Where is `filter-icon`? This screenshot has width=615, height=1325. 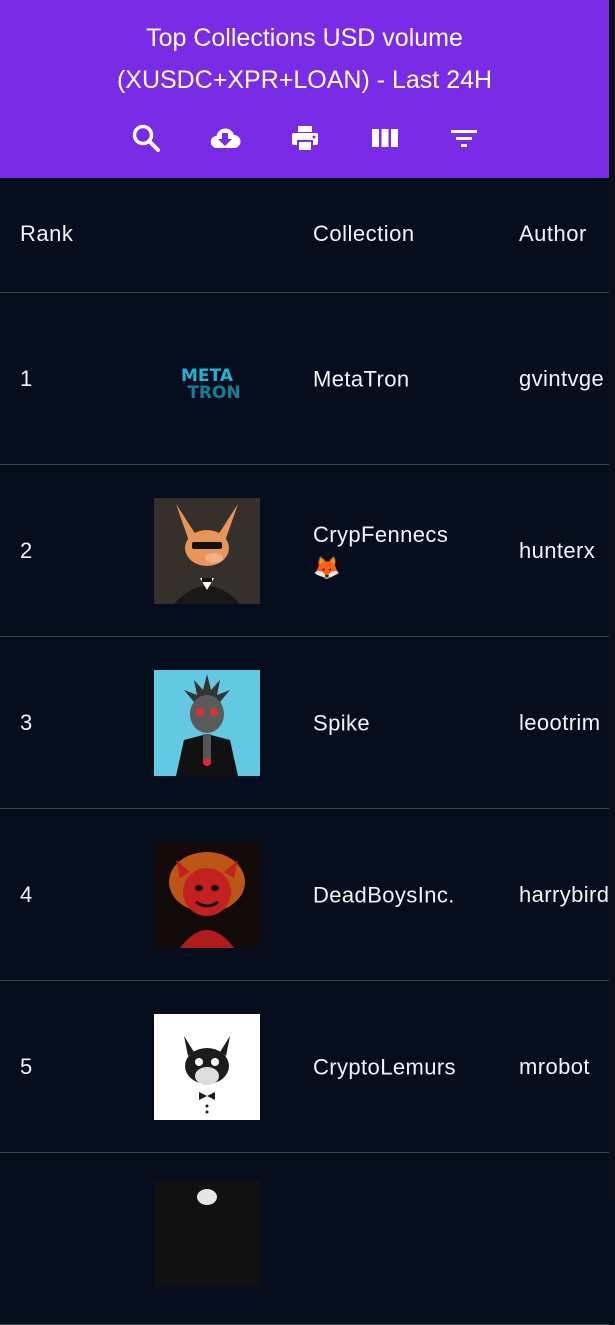 filter-icon is located at coordinates (464, 138).